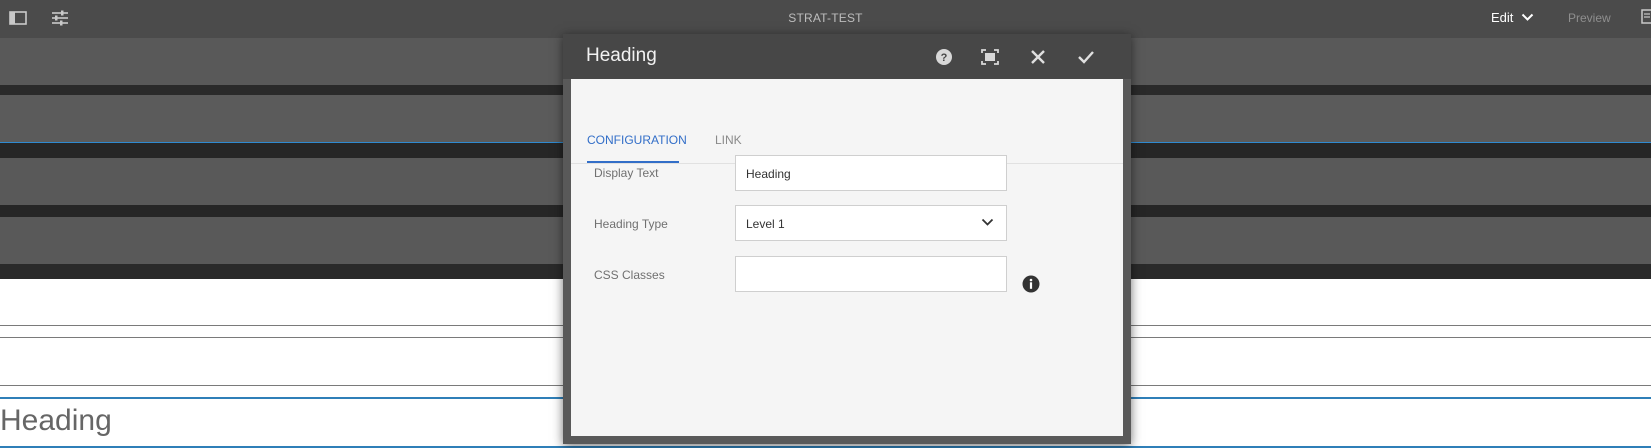 The width and height of the screenshot is (1651, 448). I want to click on heading-type-value: Level 1, so click(765, 224).